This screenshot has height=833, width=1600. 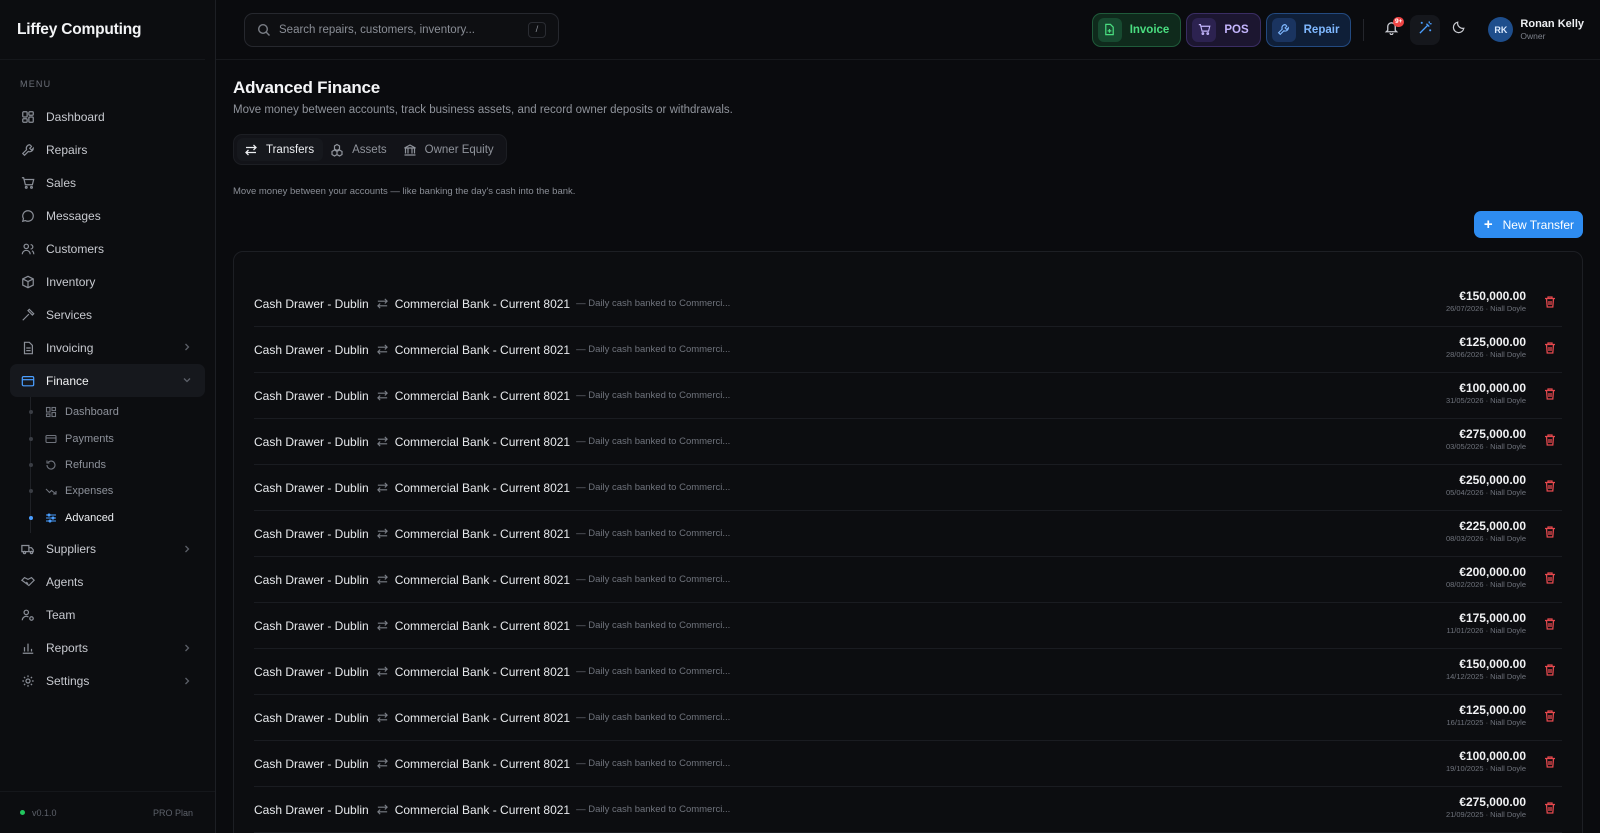 I want to click on notifications-button: 9+, so click(x=1391, y=30).